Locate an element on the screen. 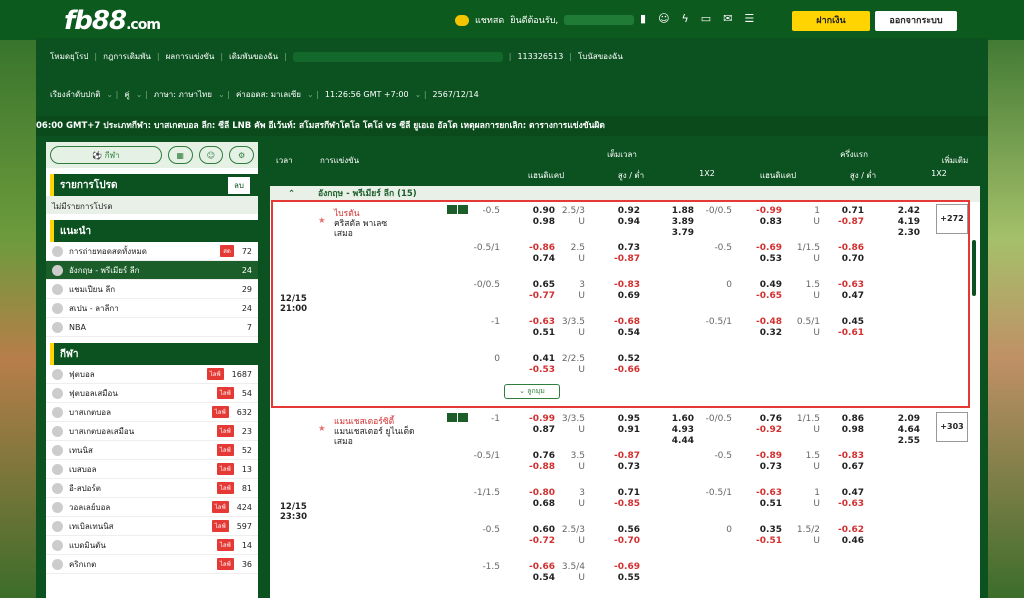 This screenshot has height=598, width=1024. list-item-count: 1687 is located at coordinates (241, 374).